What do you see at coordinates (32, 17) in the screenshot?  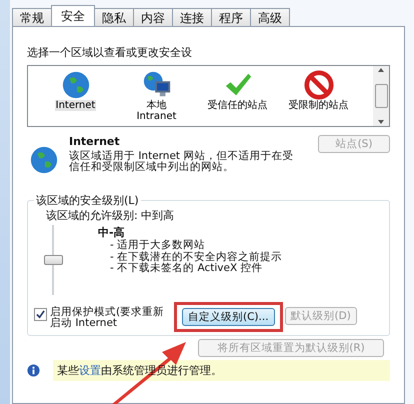 I see `tab: 常规` at bounding box center [32, 17].